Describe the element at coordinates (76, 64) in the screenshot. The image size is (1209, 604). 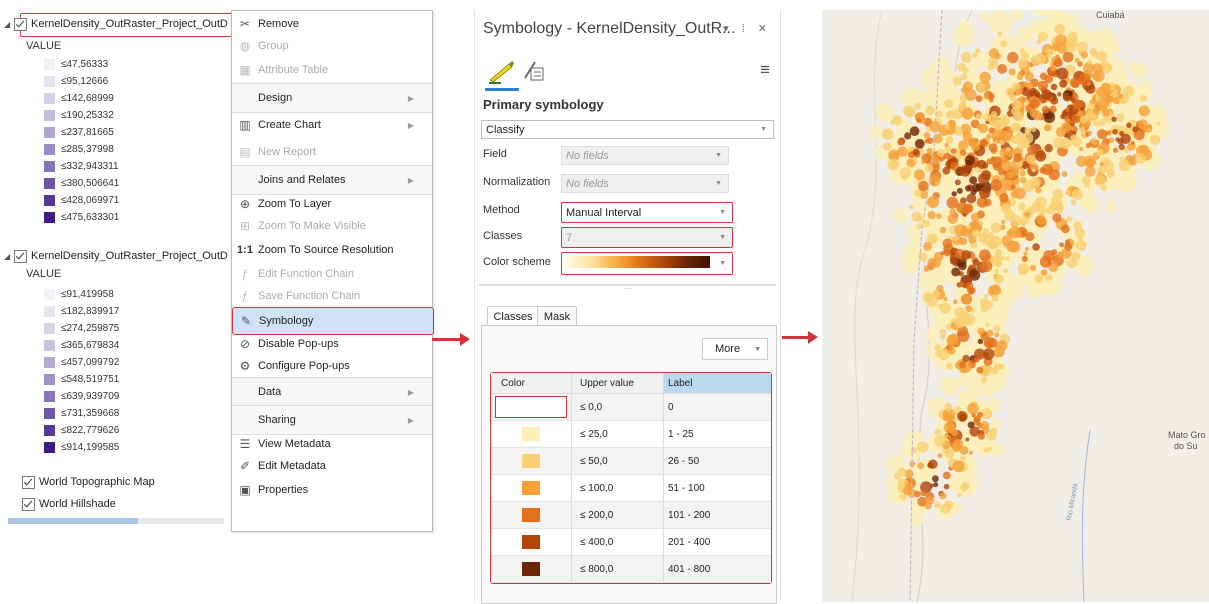
I see `legend-class-row: ≤47,56333` at that location.